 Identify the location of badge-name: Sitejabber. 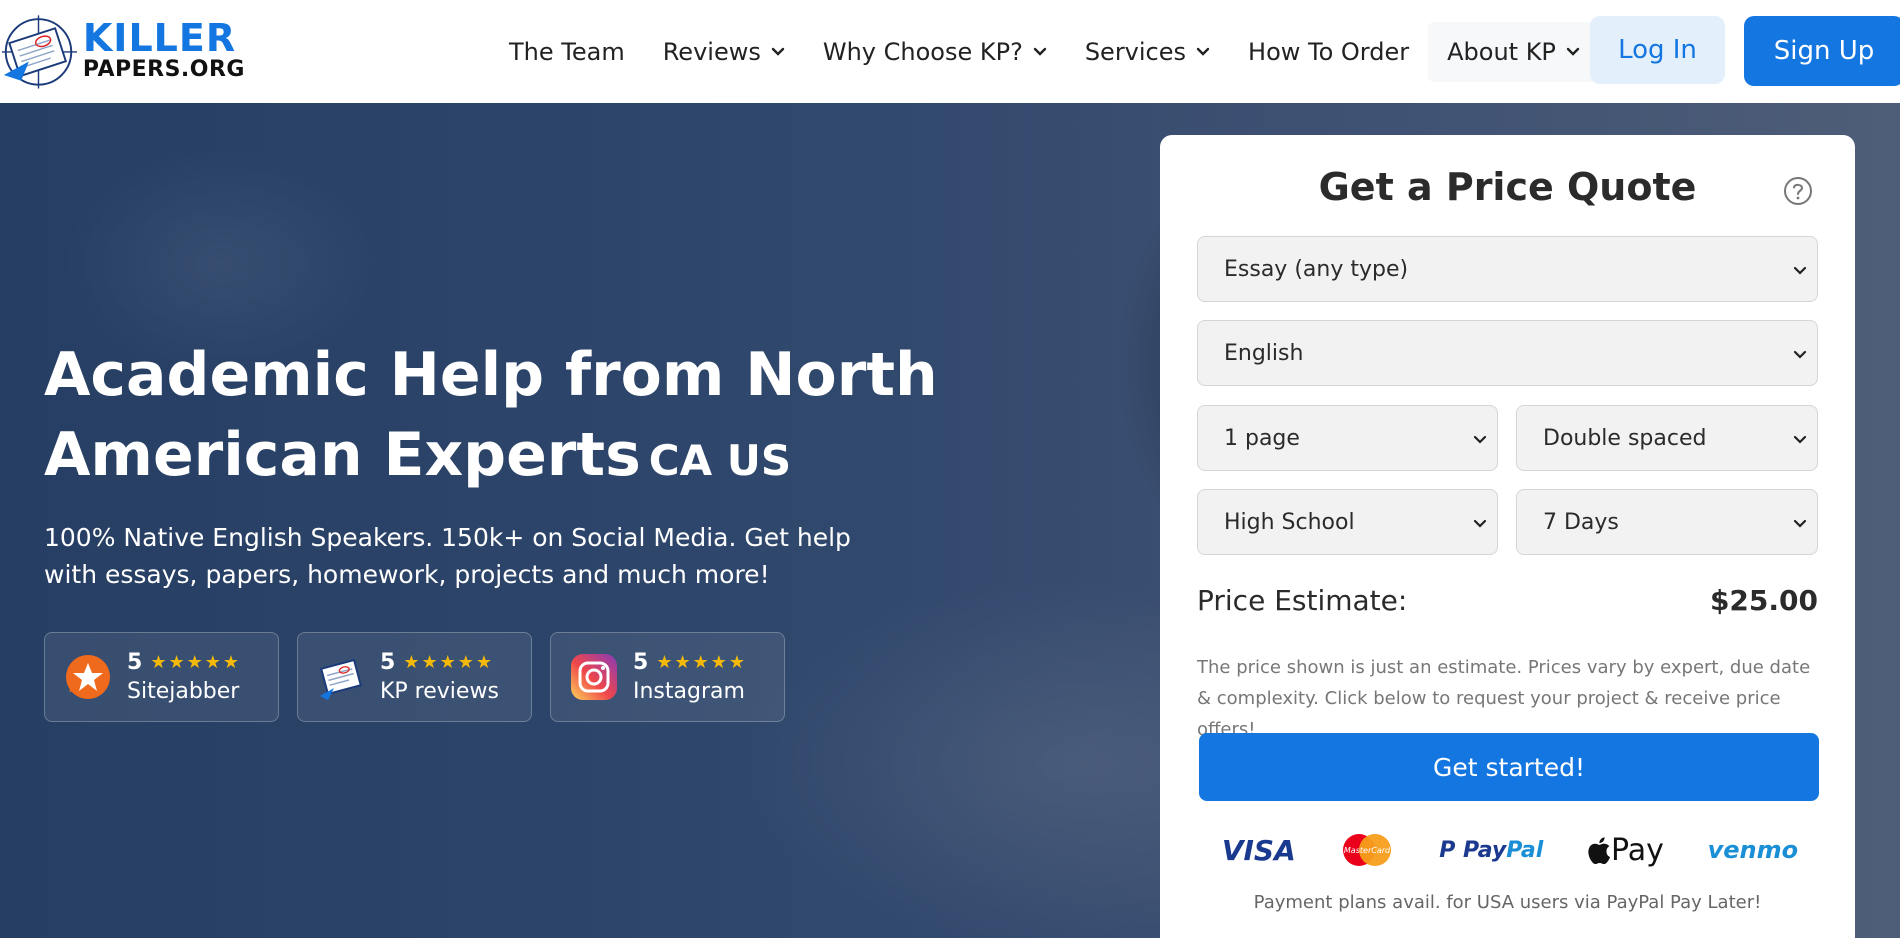
(183, 691).